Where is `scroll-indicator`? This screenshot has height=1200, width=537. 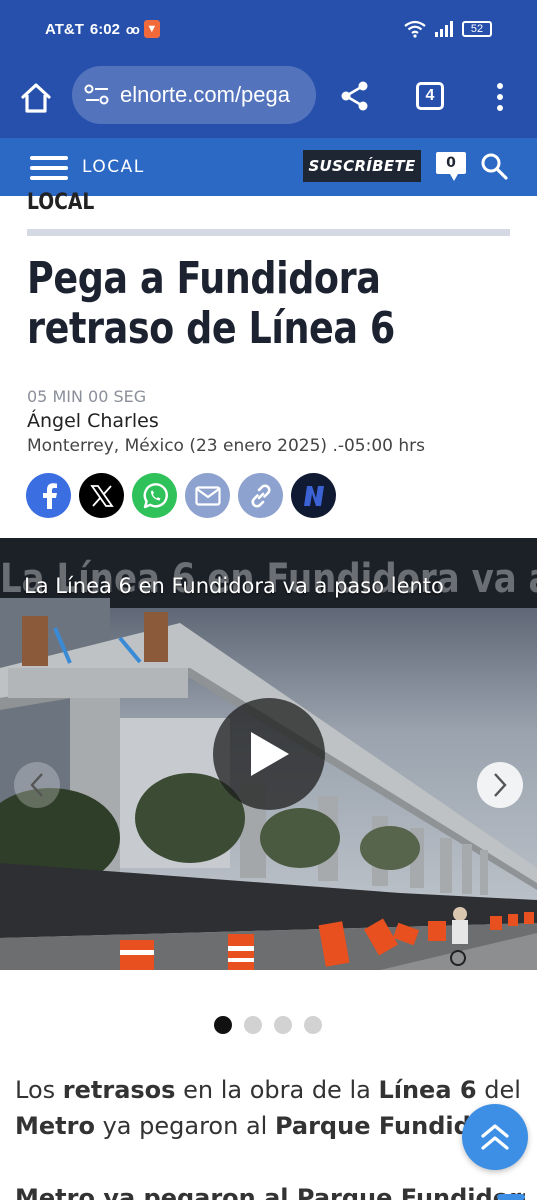 scroll-indicator is located at coordinates (511, 1197).